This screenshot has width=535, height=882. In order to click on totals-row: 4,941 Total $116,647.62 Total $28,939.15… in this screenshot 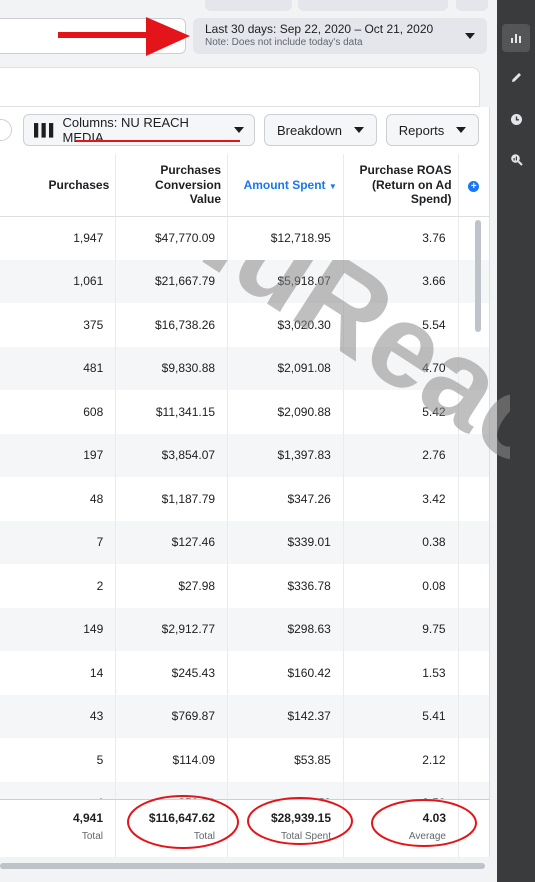, I will do `click(245, 828)`.